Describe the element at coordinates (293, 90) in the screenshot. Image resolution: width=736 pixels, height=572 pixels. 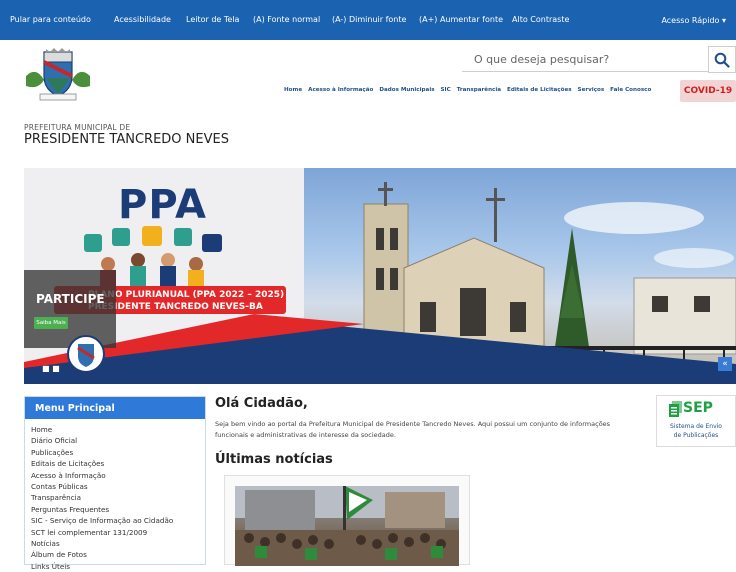
I see `nav-home: Home` at that location.